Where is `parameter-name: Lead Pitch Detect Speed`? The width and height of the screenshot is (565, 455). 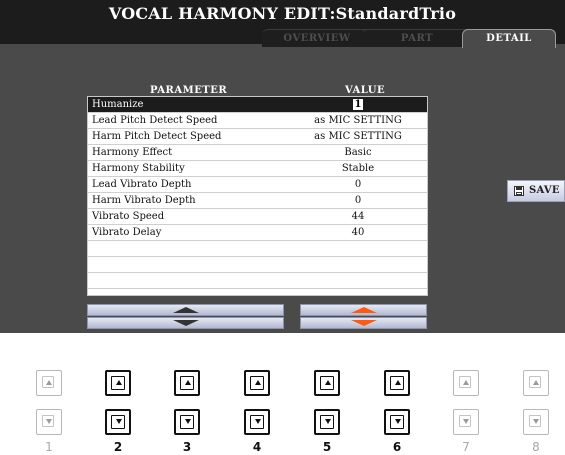 parameter-name: Lead Pitch Detect Speed is located at coordinates (155, 120).